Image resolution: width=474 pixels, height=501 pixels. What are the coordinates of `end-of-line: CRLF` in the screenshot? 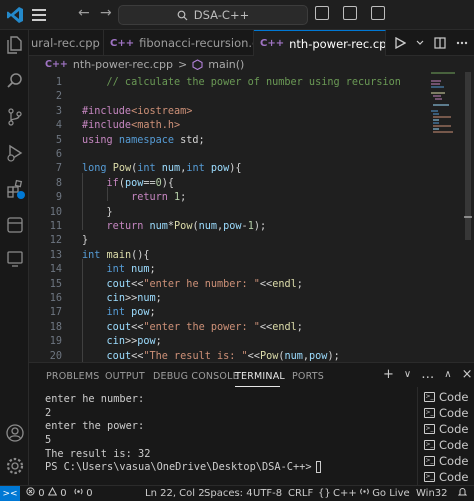 It's located at (300, 494).